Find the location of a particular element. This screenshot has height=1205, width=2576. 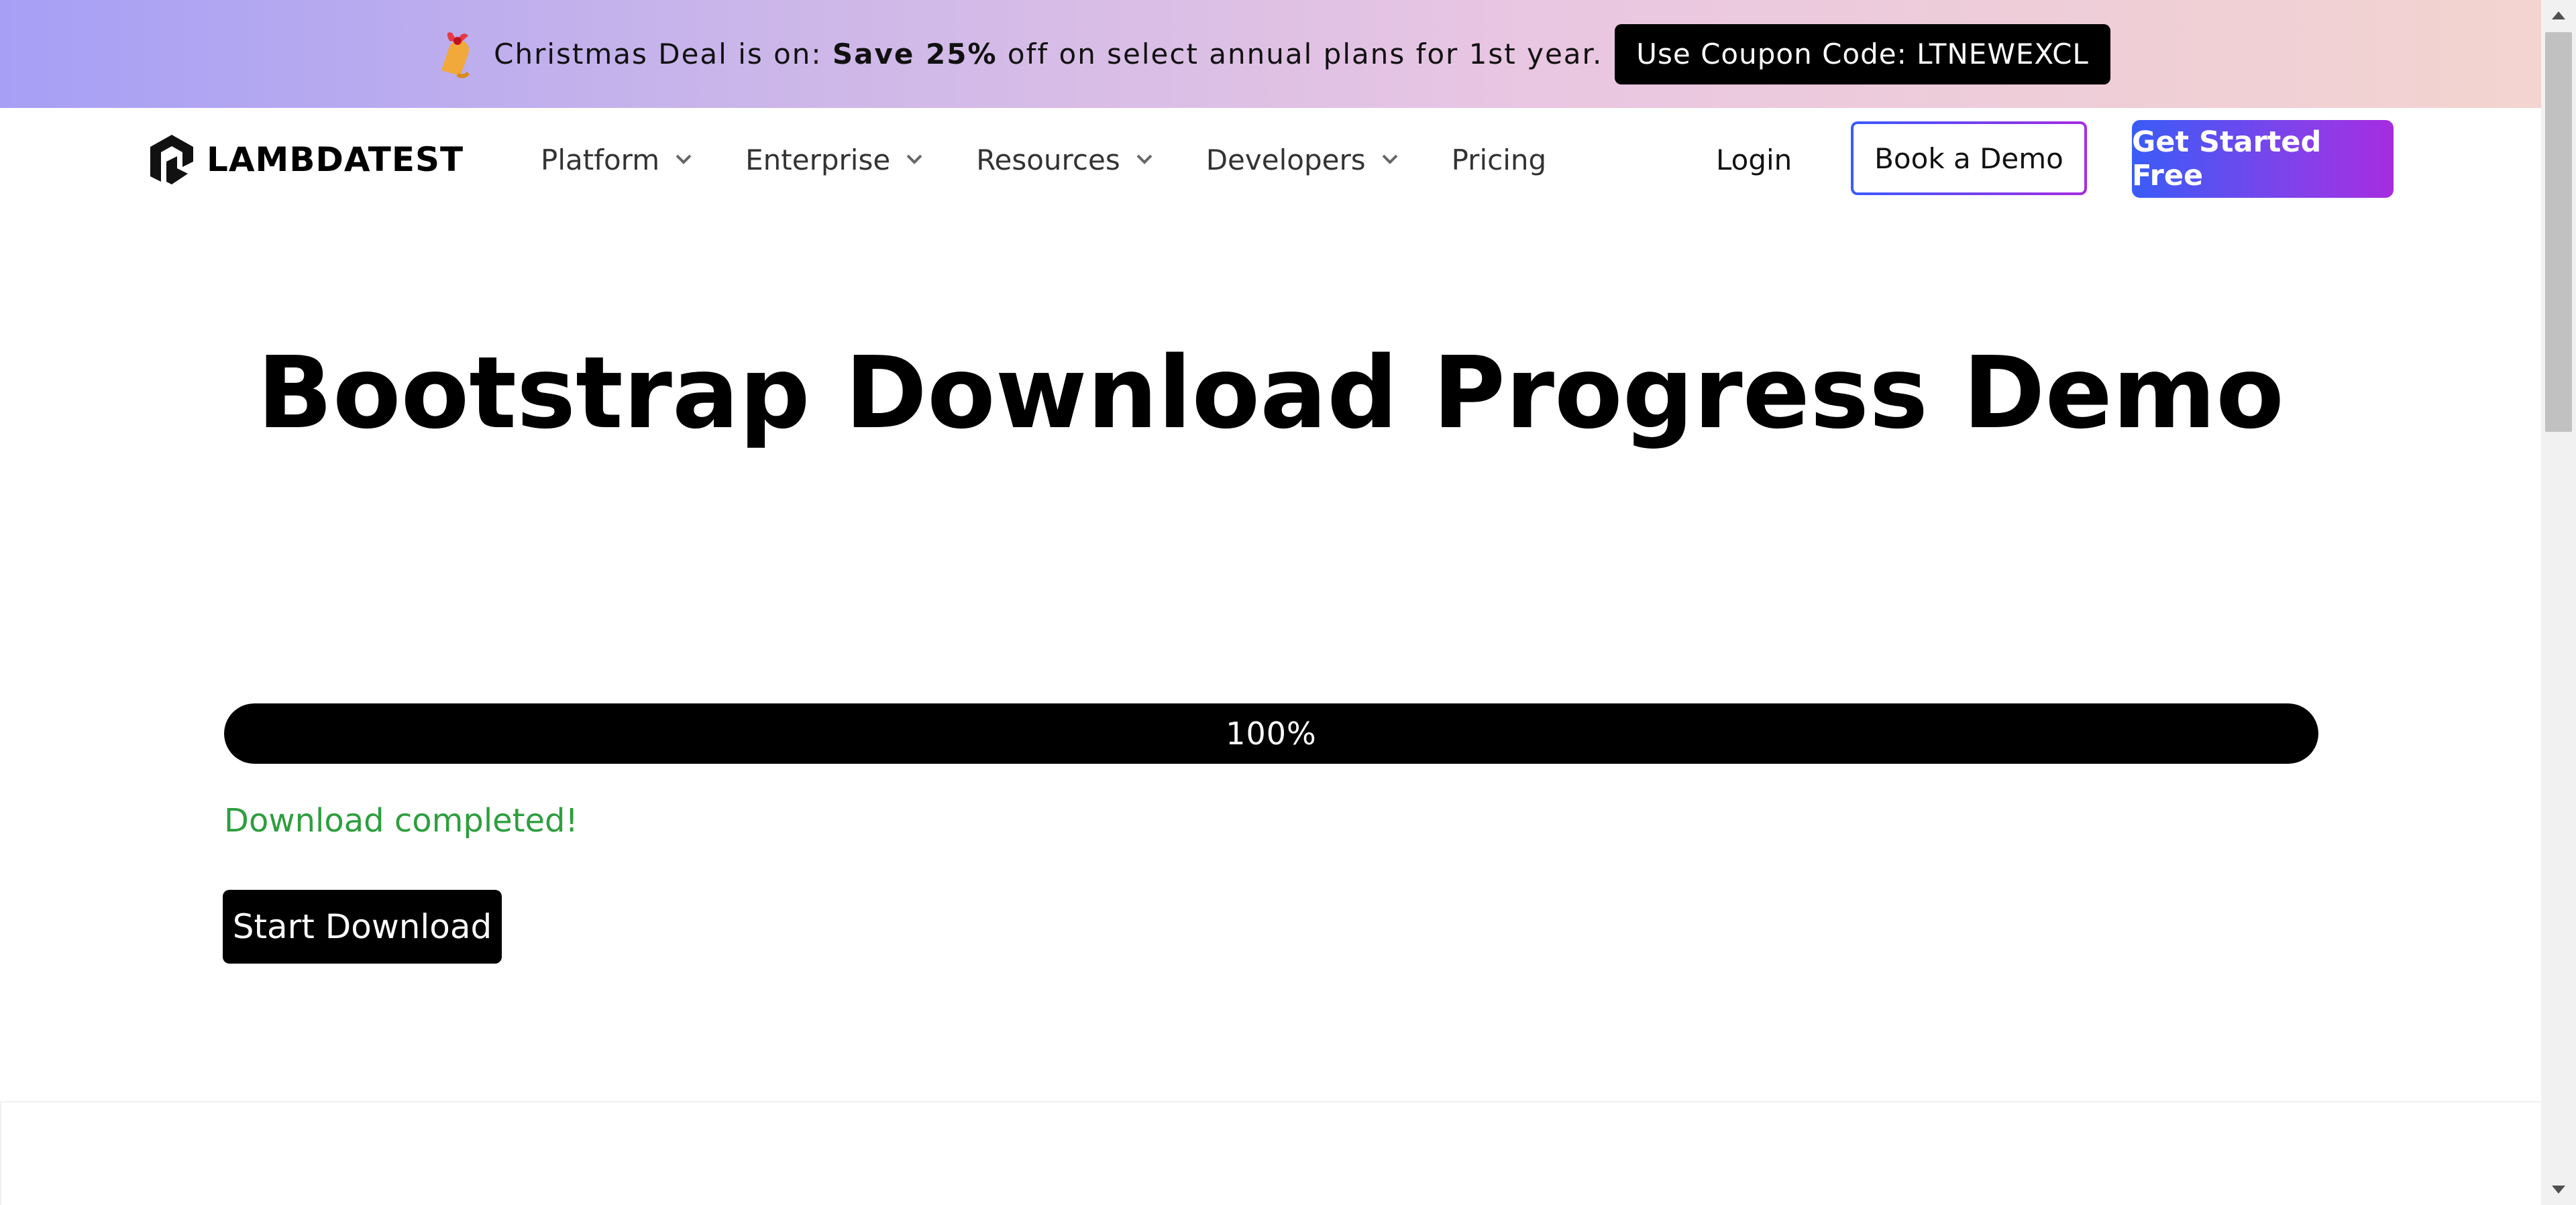

nav-item-label: Enterprise is located at coordinates (818, 159).